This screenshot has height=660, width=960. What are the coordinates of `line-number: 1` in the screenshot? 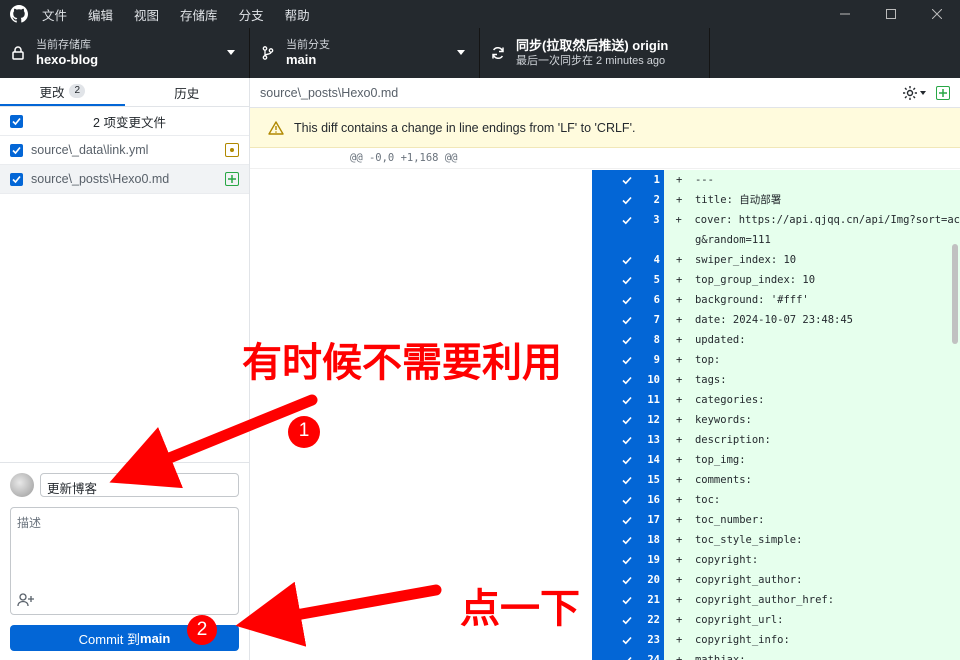 It's located at (653, 180).